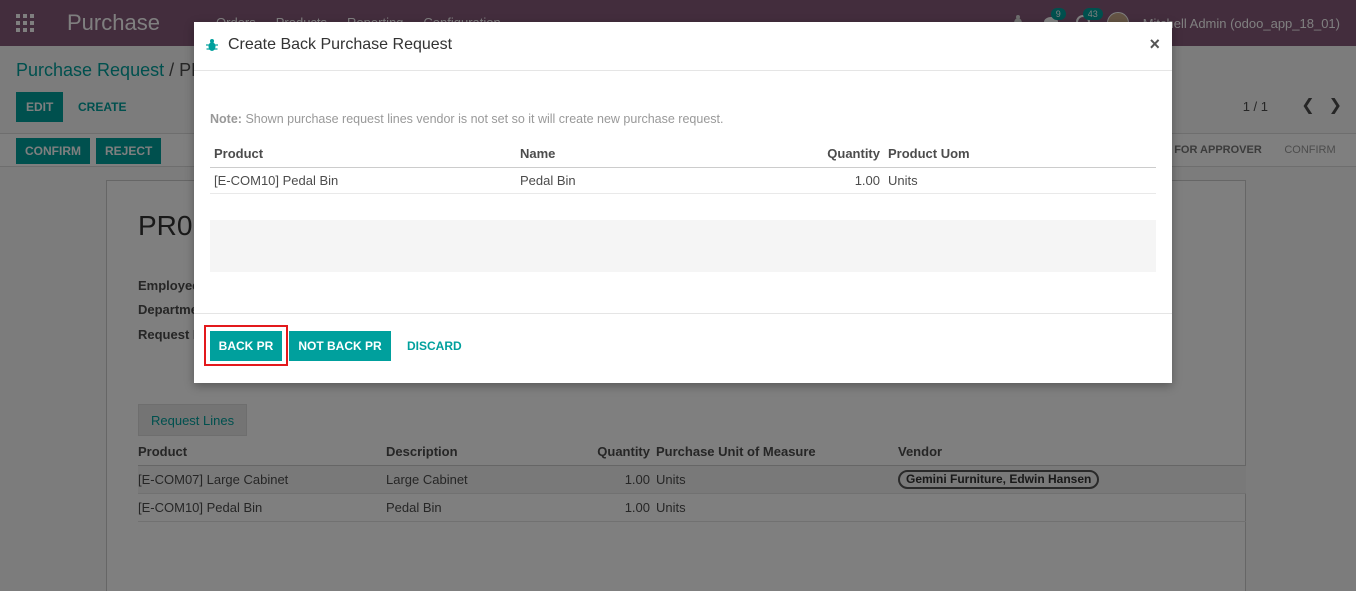  Describe the element at coordinates (246, 346) in the screenshot. I see `back-pr-button: BACK PR` at that location.